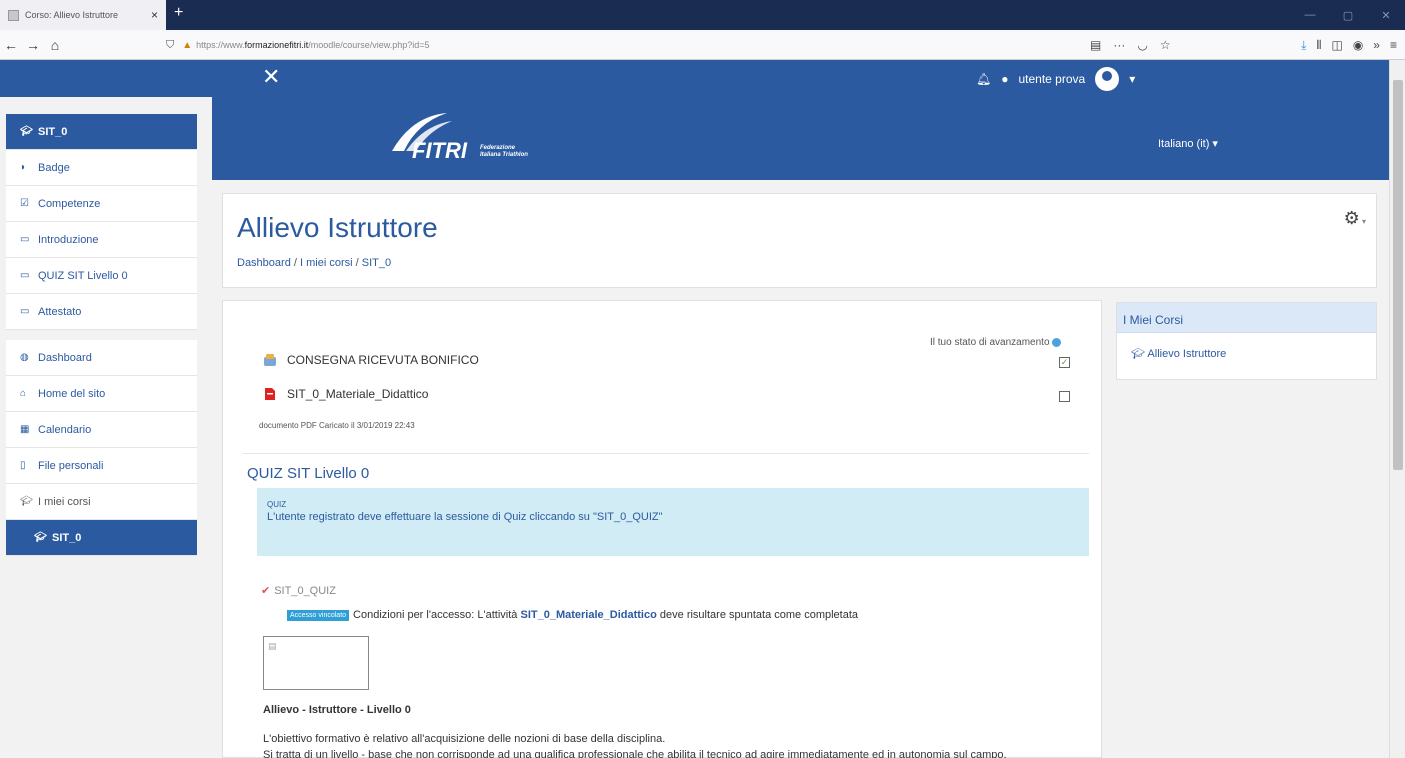  Describe the element at coordinates (1336, 45) in the screenshot. I see `sidebar-icon: ◫` at that location.